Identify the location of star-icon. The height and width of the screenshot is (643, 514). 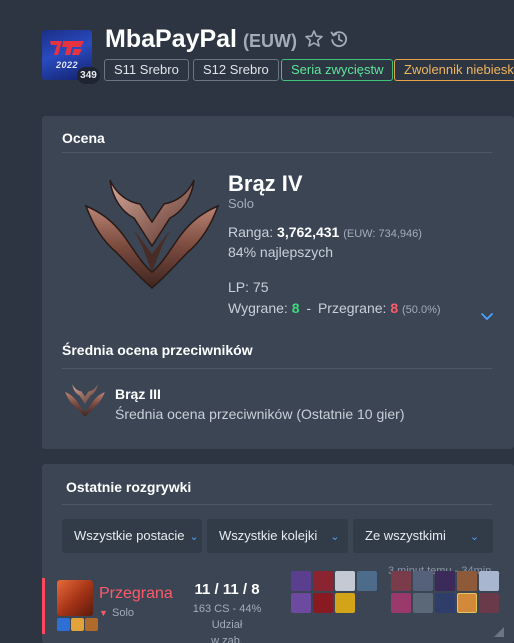
(314, 39).